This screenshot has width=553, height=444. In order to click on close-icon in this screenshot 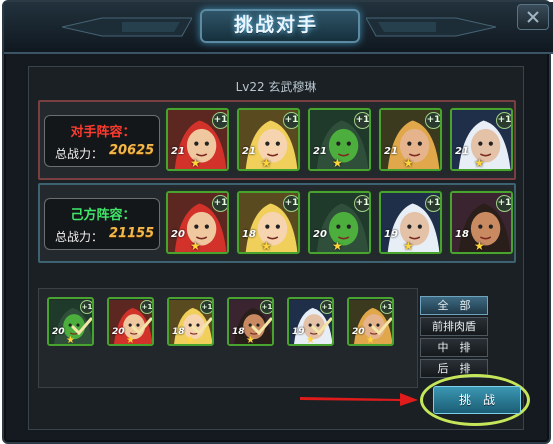, I will do `click(533, 17)`.